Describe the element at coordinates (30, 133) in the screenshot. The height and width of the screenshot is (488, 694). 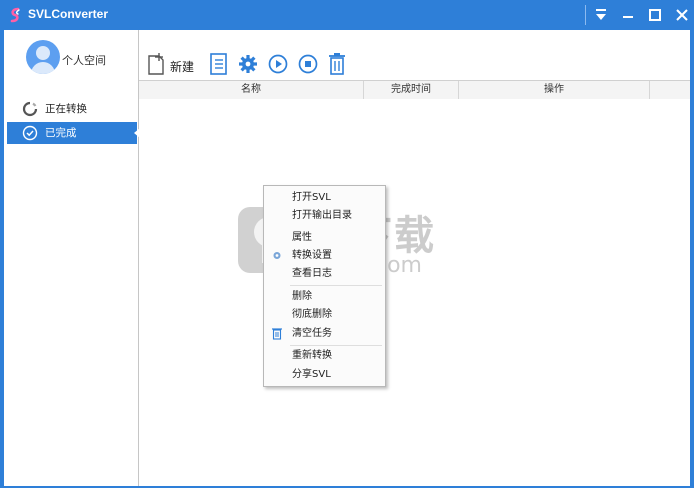
I see `check-circle-icon` at that location.